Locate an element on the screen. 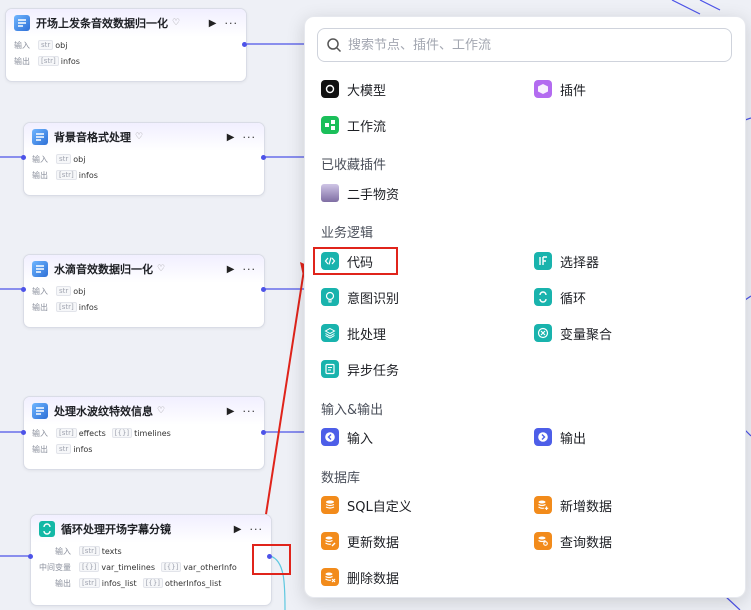 This screenshot has width=751, height=610. menu-item-db-query: 查询数据 is located at coordinates (573, 541).